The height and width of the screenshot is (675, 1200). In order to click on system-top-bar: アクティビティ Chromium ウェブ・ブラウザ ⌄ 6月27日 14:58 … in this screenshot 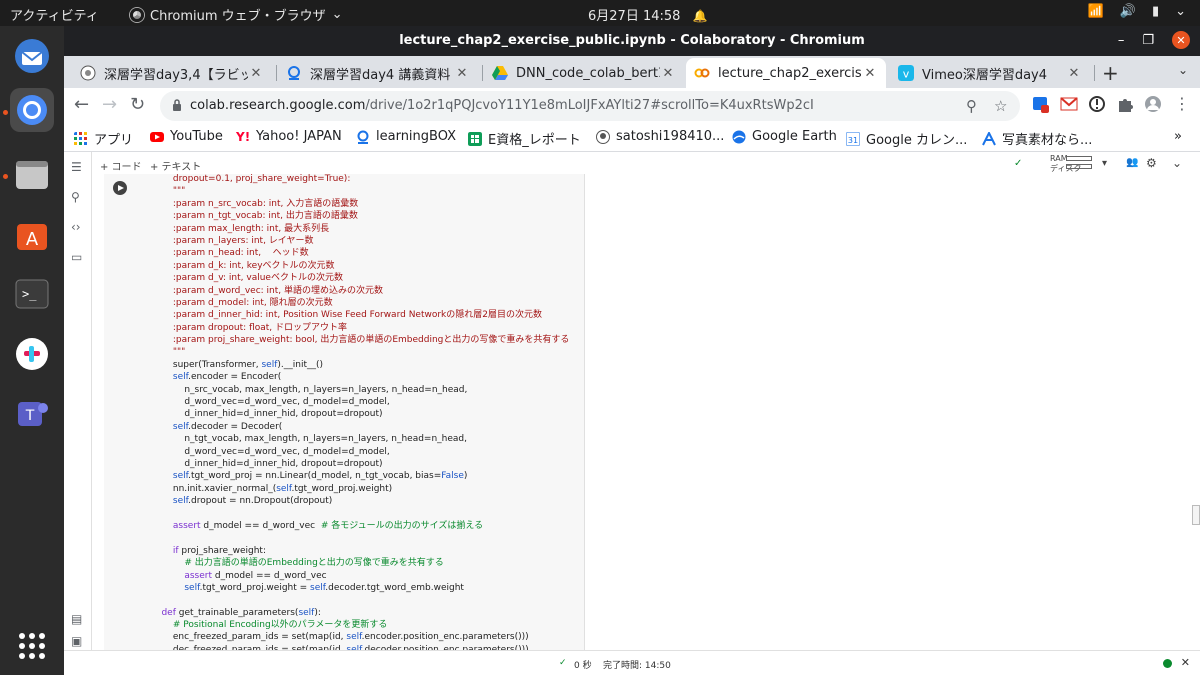, I will do `click(600, 13)`.